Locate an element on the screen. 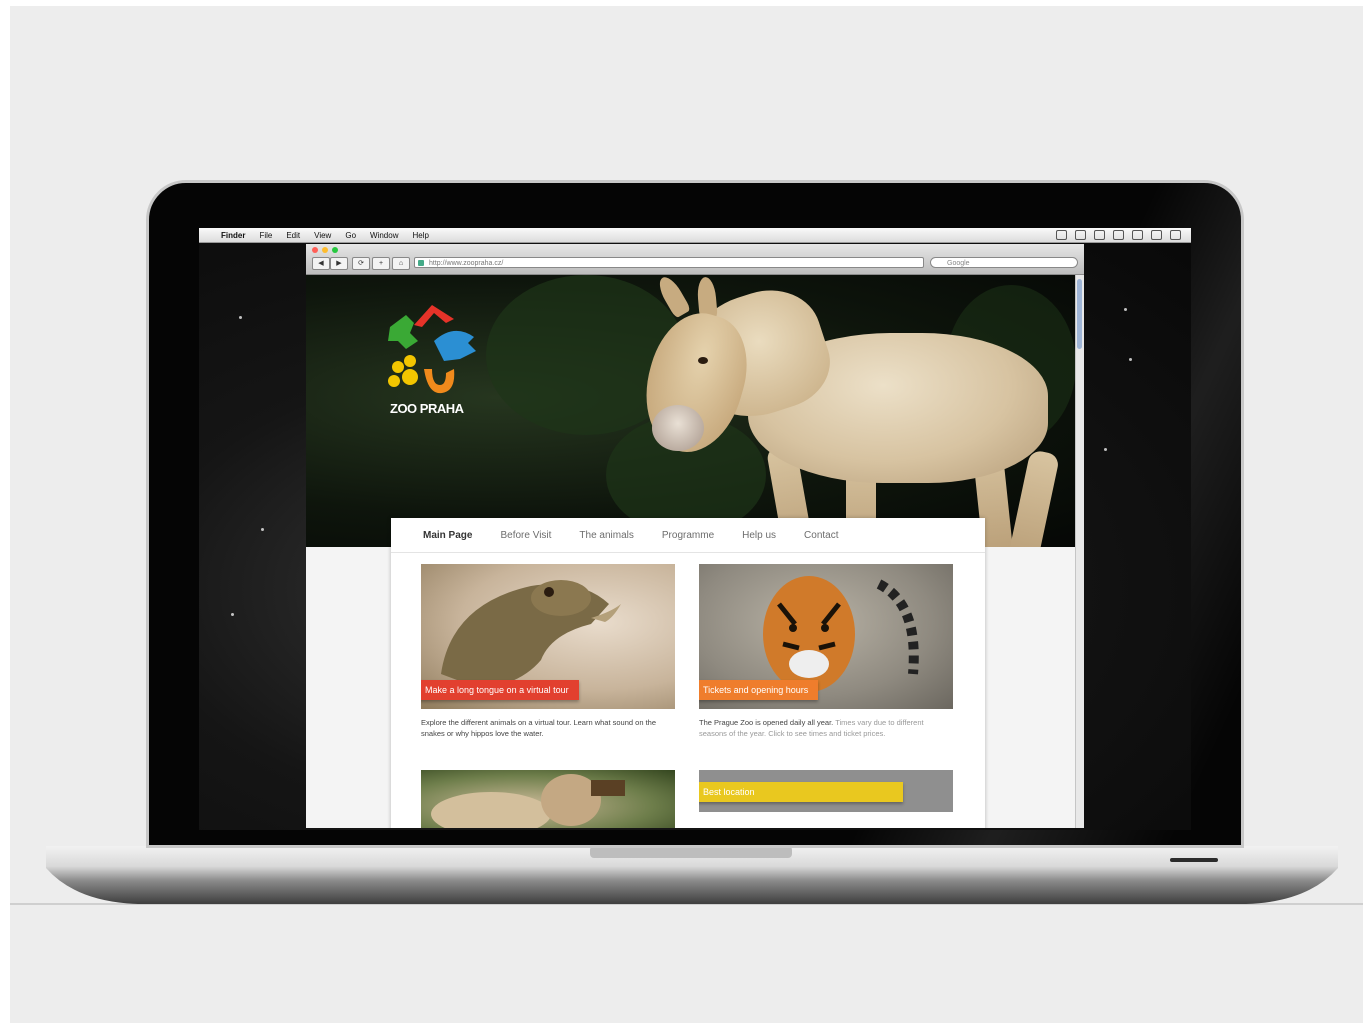 The height and width of the screenshot is (1023, 1363). spotlight-search-icon is located at coordinates (1175, 235).